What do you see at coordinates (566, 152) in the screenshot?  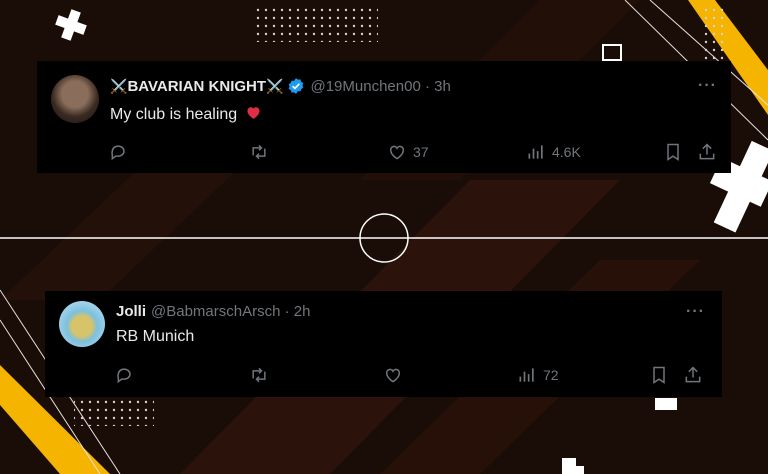 I see `view-count: 4.6K` at bounding box center [566, 152].